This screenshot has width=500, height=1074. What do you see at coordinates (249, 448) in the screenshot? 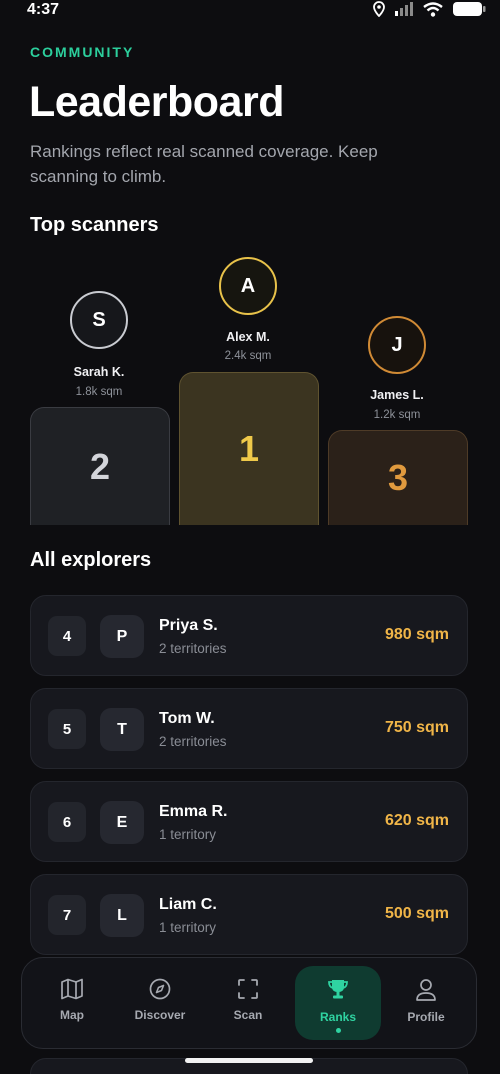
I see `podium-block-first: 1` at bounding box center [249, 448].